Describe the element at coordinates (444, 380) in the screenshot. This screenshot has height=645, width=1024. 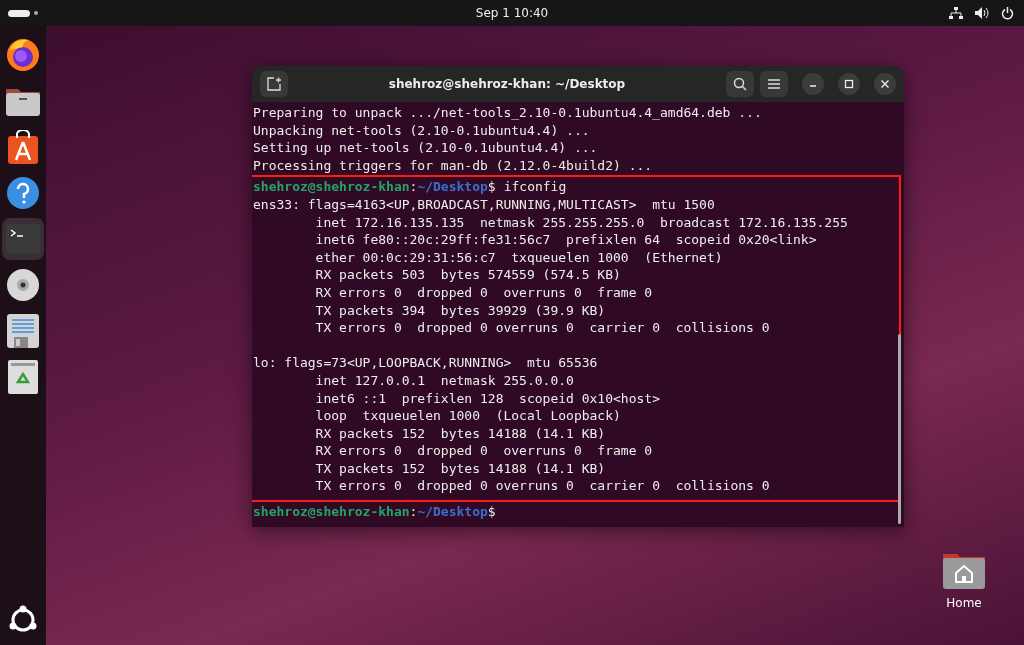
I see `output-line: inet 127.0.0.1 netmask 255.0.0.0` at that location.